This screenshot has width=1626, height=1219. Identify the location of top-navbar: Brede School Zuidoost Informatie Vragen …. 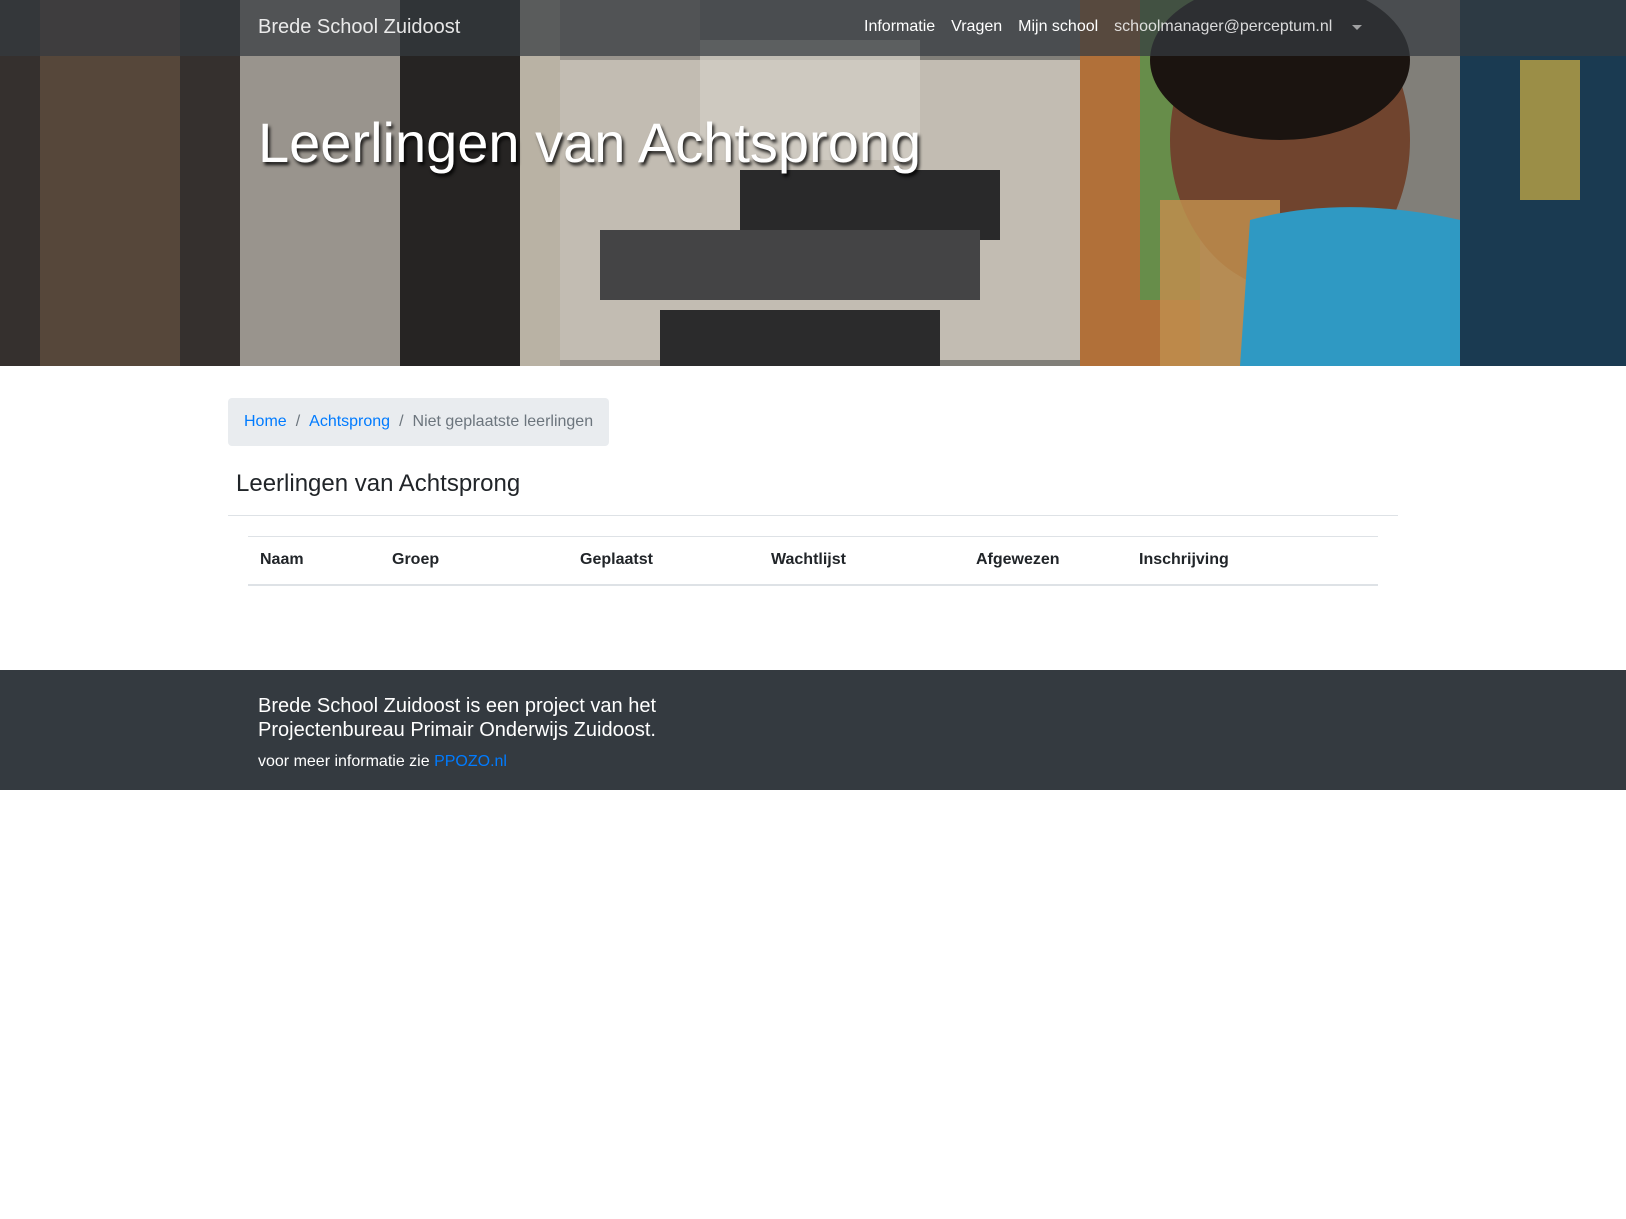
(813, 28).